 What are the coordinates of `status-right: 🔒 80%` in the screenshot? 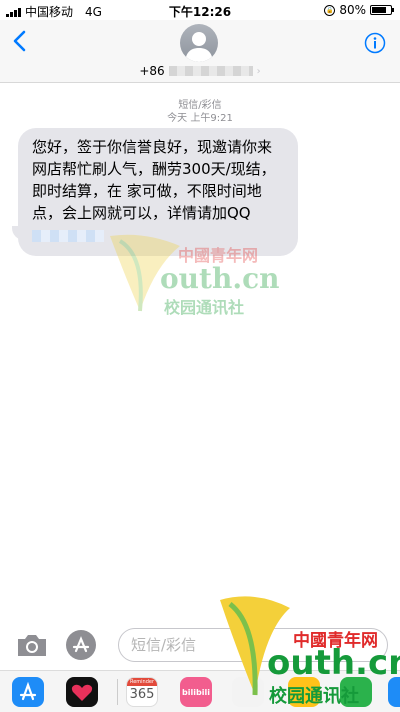 It's located at (359, 10).